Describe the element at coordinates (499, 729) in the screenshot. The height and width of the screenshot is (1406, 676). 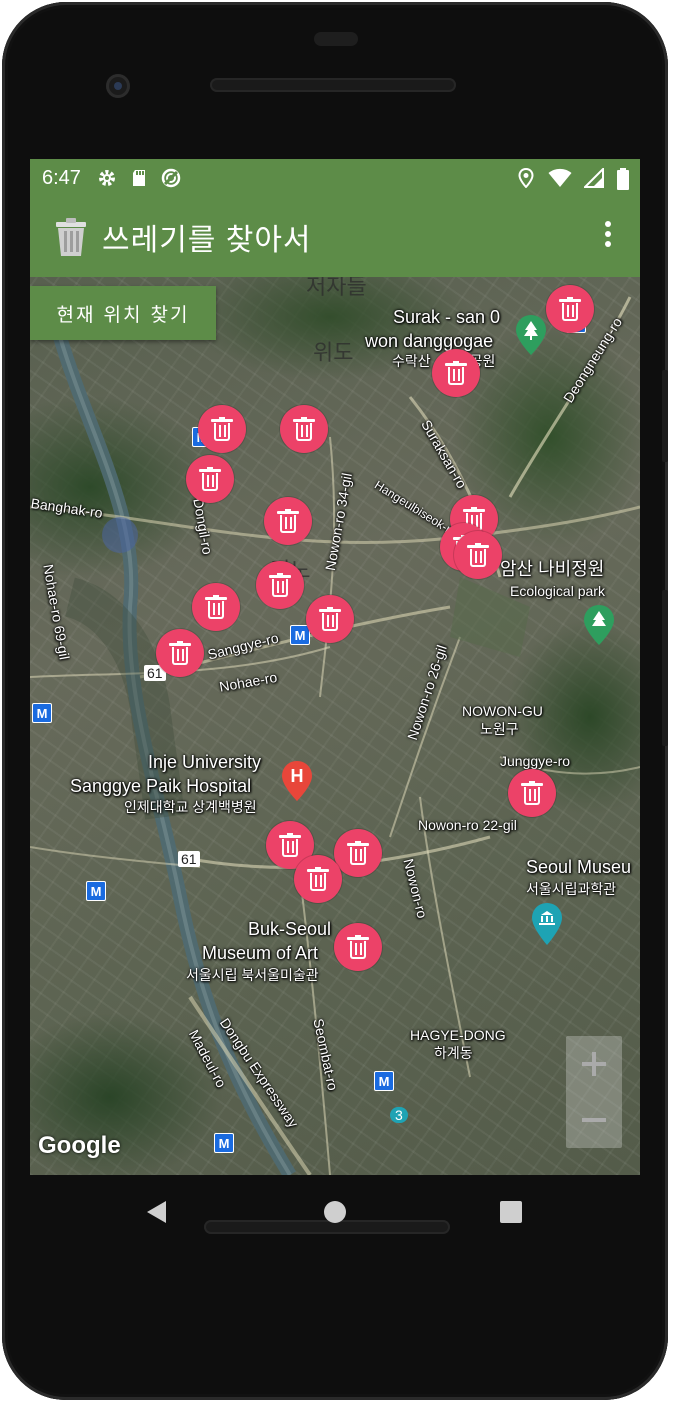
I see `map-label-nowon-gu-ko: 노원구` at that location.